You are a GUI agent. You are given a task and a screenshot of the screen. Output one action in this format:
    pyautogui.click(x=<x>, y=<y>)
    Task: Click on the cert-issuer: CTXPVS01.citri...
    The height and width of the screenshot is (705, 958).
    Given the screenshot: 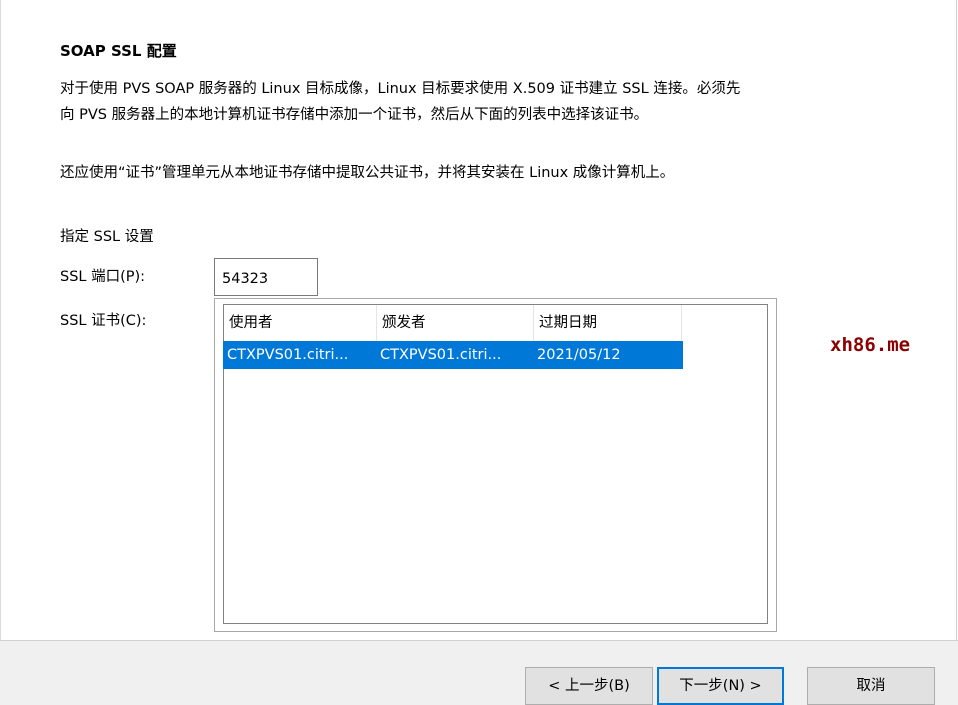 What is the action you would take?
    pyautogui.click(x=441, y=355)
    